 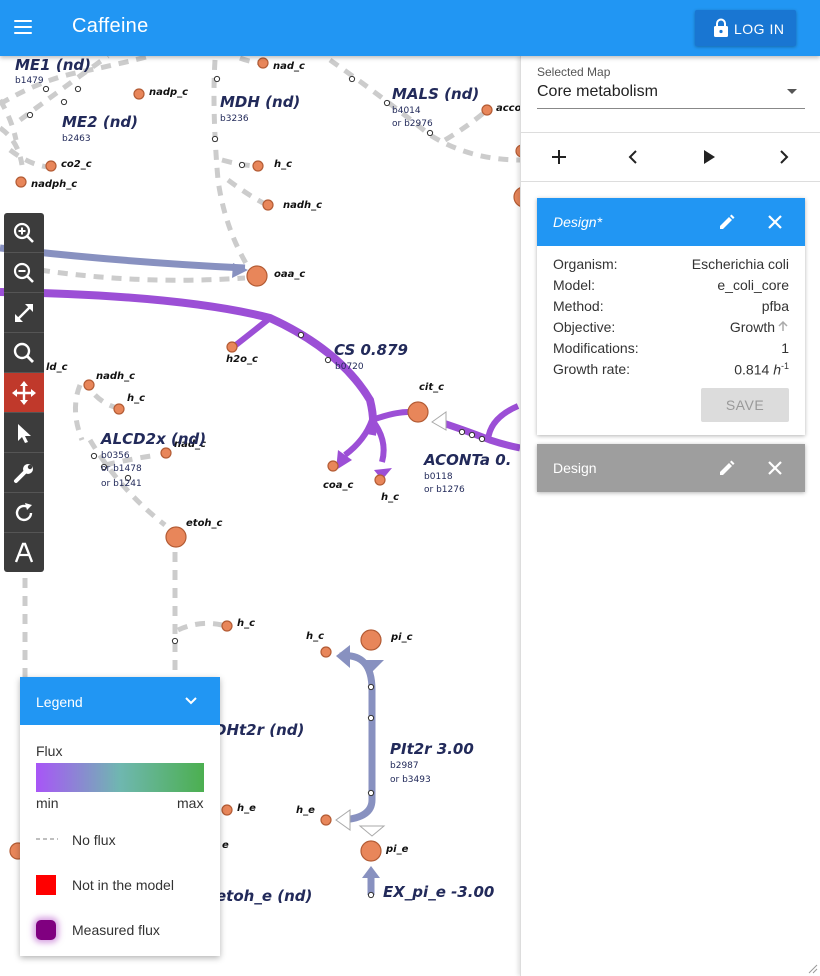 I want to click on save-button: SAVE, so click(x=745, y=405).